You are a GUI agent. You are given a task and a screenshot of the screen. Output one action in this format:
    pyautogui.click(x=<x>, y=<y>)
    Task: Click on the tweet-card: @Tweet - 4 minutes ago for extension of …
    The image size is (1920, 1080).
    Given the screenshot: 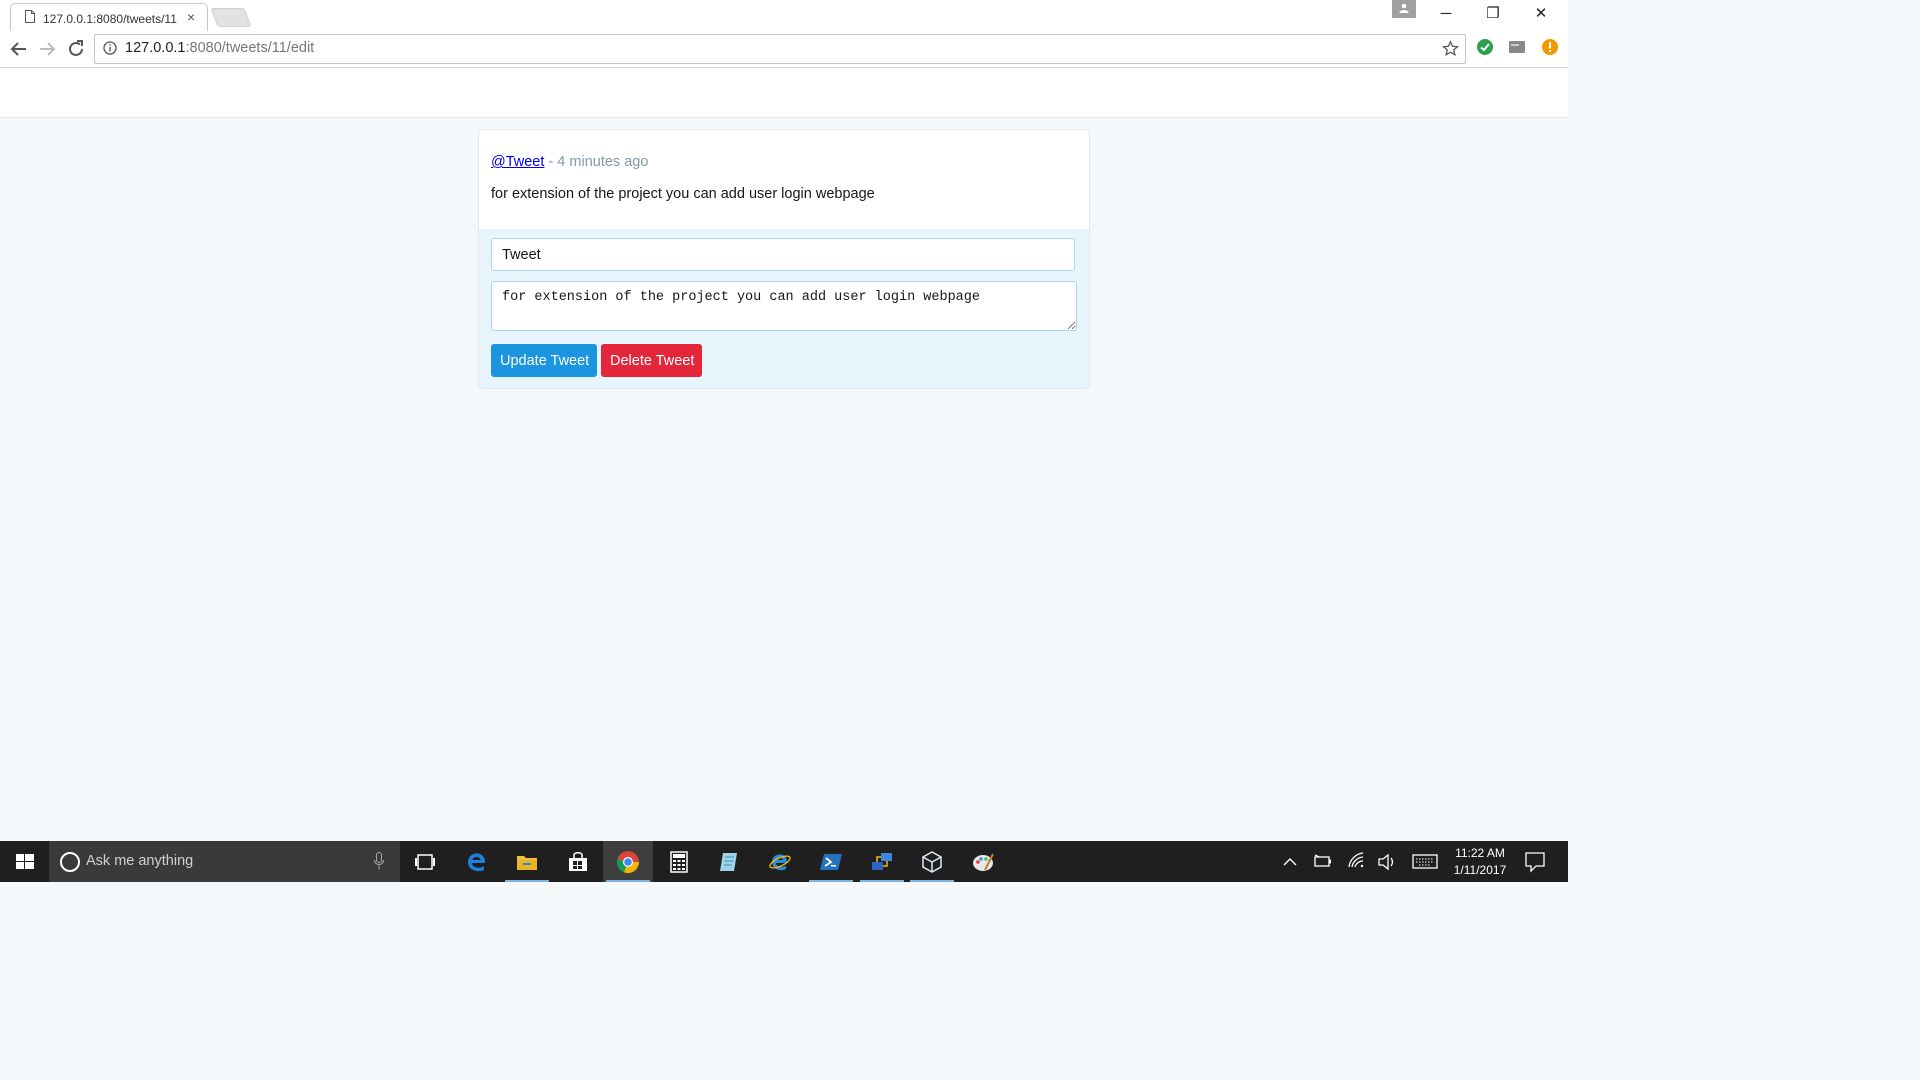 What is the action you would take?
    pyautogui.click(x=784, y=259)
    